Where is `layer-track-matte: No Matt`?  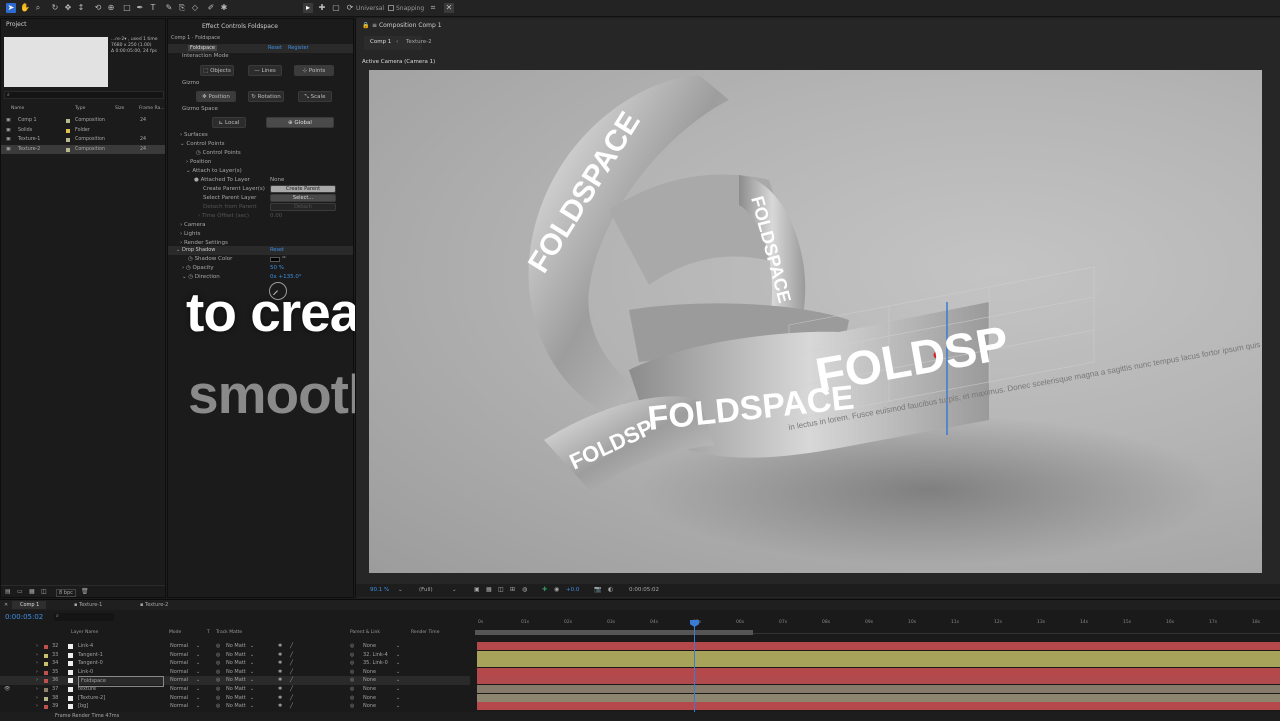 layer-track-matte: No Matt is located at coordinates (236, 706).